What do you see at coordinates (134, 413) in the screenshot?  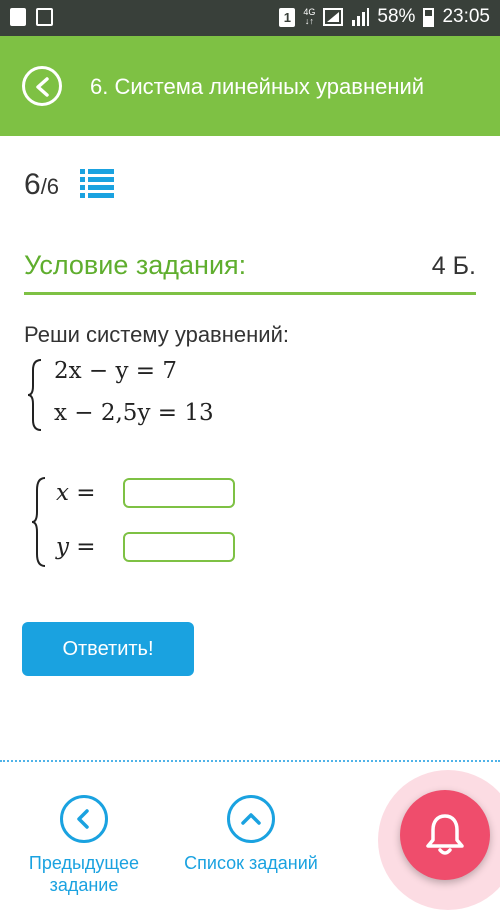 I see `equation-2: x − 2,5y = 13` at bounding box center [134, 413].